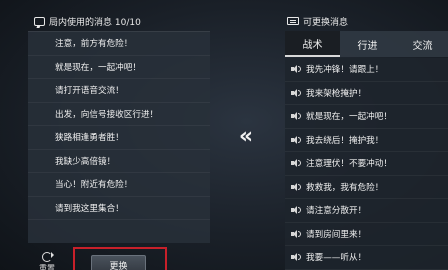 The width and height of the screenshot is (448, 270). I want to click on list-item: 注意，前方有危险！, so click(119, 44).